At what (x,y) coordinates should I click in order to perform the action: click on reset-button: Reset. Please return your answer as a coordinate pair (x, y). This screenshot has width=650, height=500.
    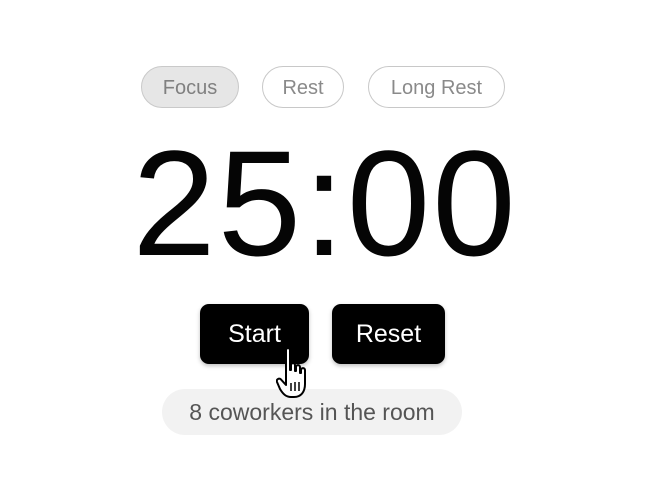
    Looking at the image, I should click on (388, 334).